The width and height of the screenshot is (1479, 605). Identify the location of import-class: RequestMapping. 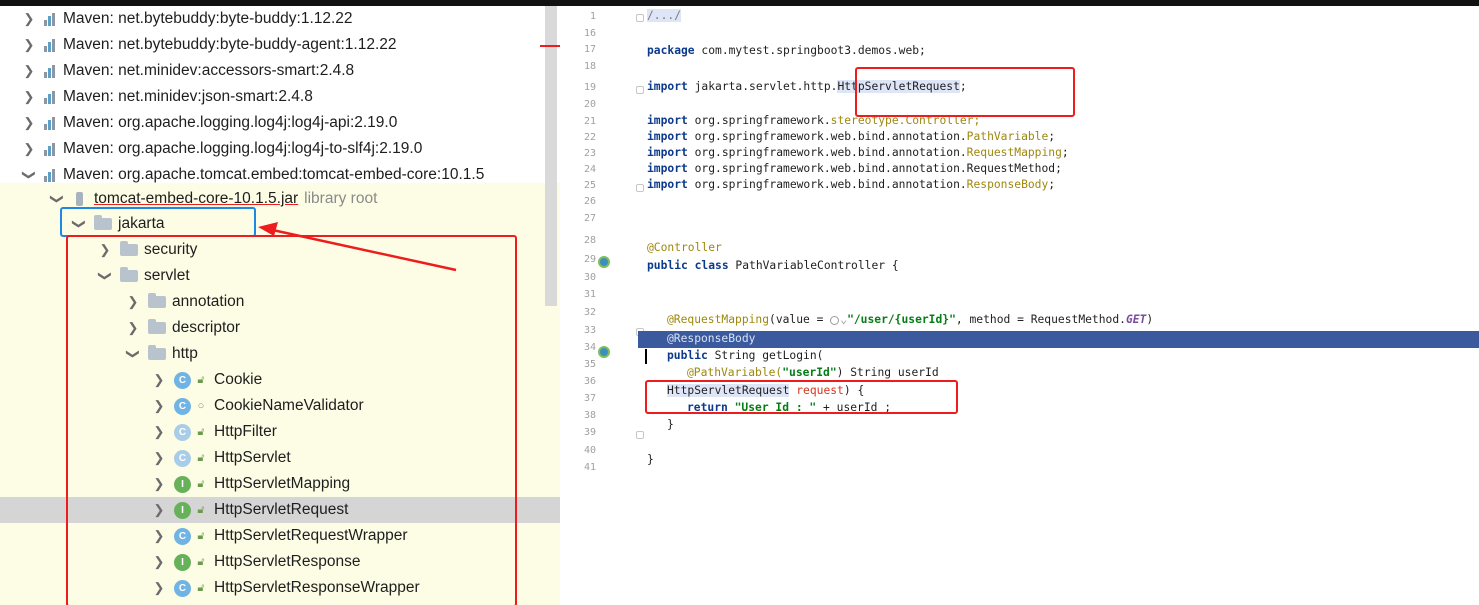
(1014, 152).